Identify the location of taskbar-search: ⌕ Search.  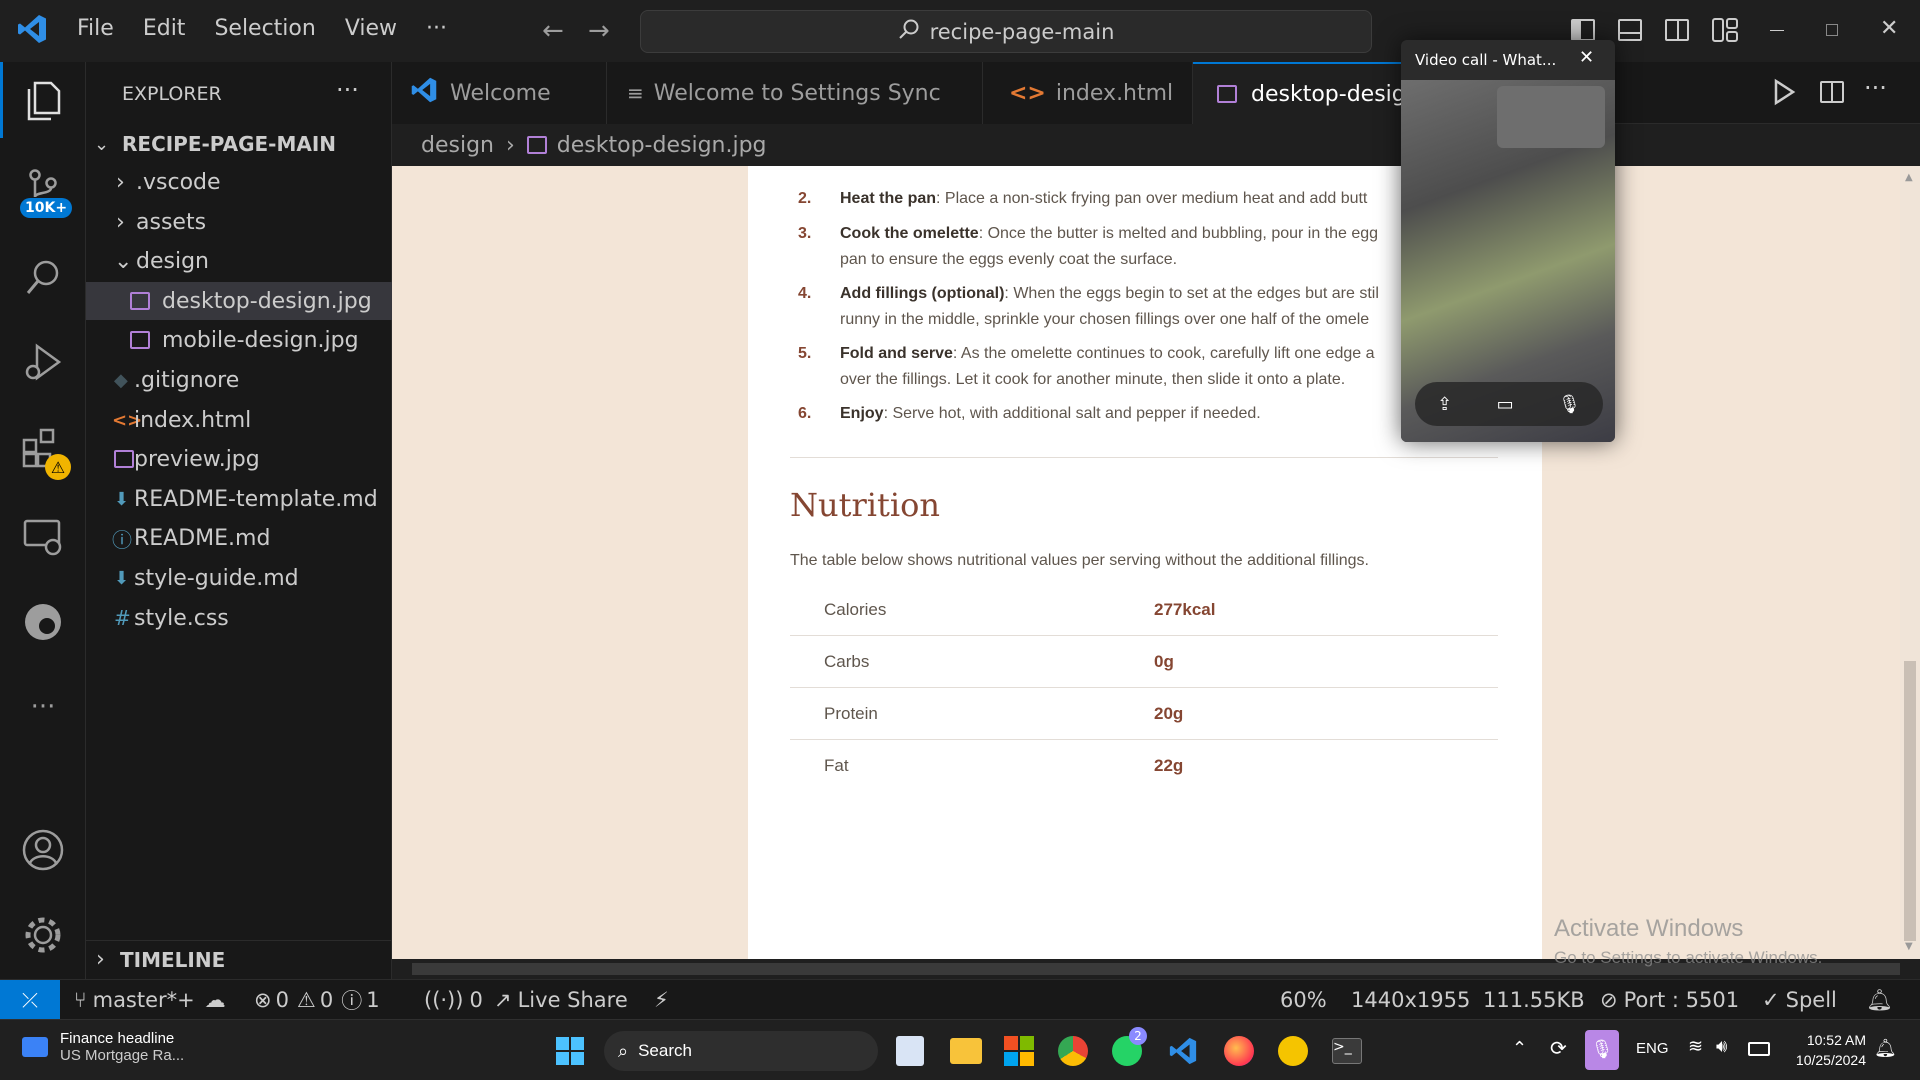
(741, 1051).